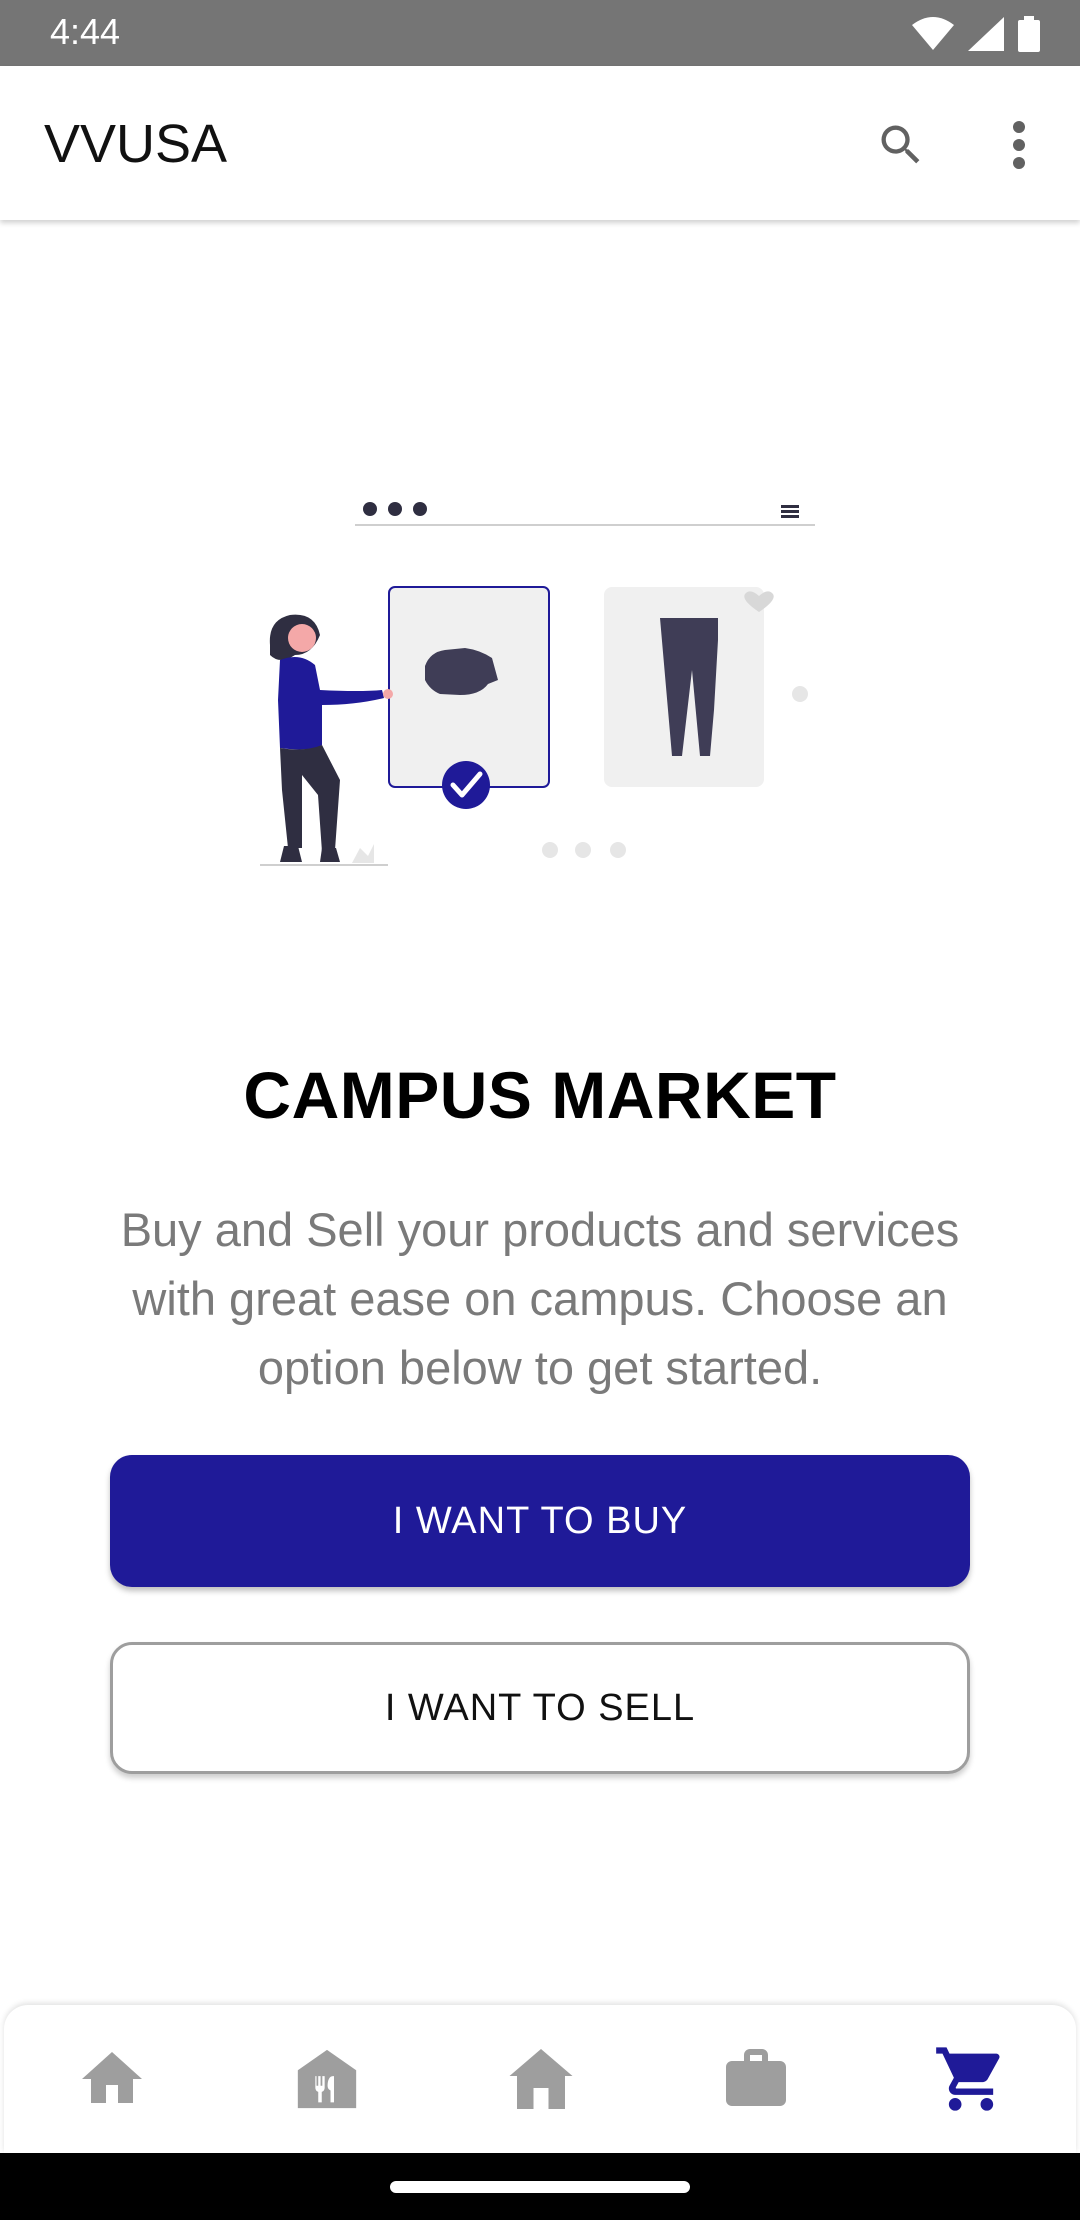  I want to click on search-button, so click(901, 145).